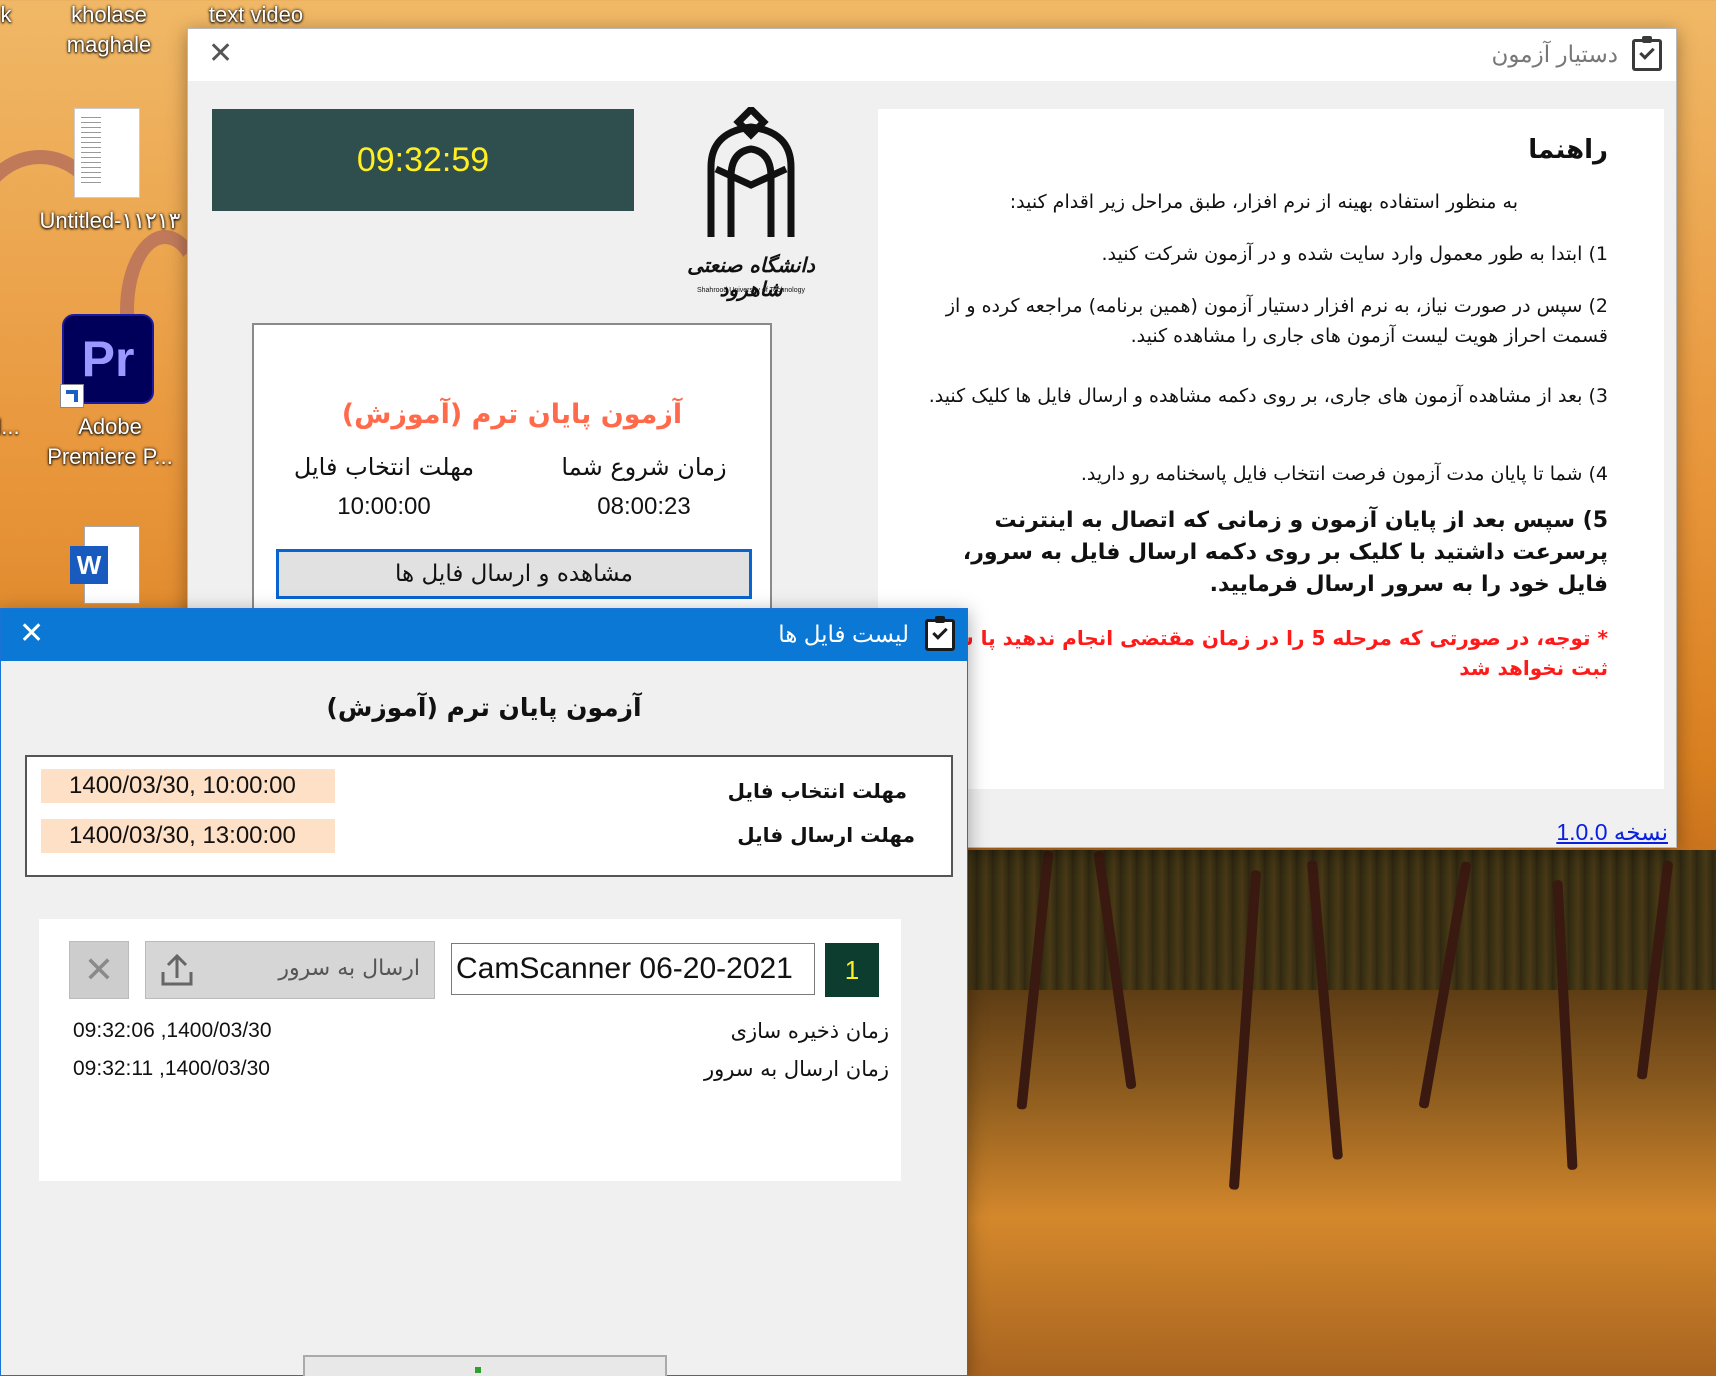 The image size is (1716, 1376). I want to click on exam-title: آزمون پایان ترم (آموزش), so click(512, 414).